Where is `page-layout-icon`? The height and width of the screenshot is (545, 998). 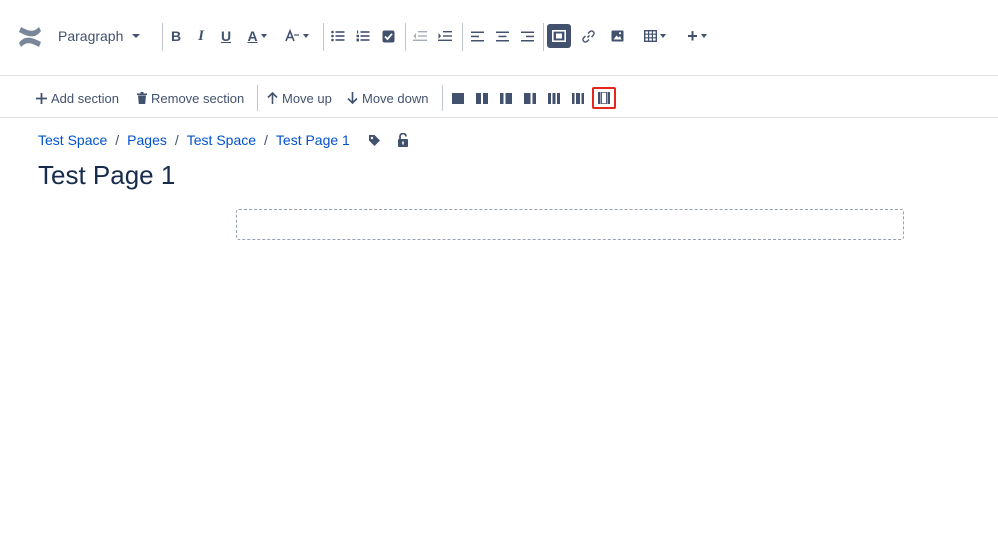 page-layout-icon is located at coordinates (559, 36).